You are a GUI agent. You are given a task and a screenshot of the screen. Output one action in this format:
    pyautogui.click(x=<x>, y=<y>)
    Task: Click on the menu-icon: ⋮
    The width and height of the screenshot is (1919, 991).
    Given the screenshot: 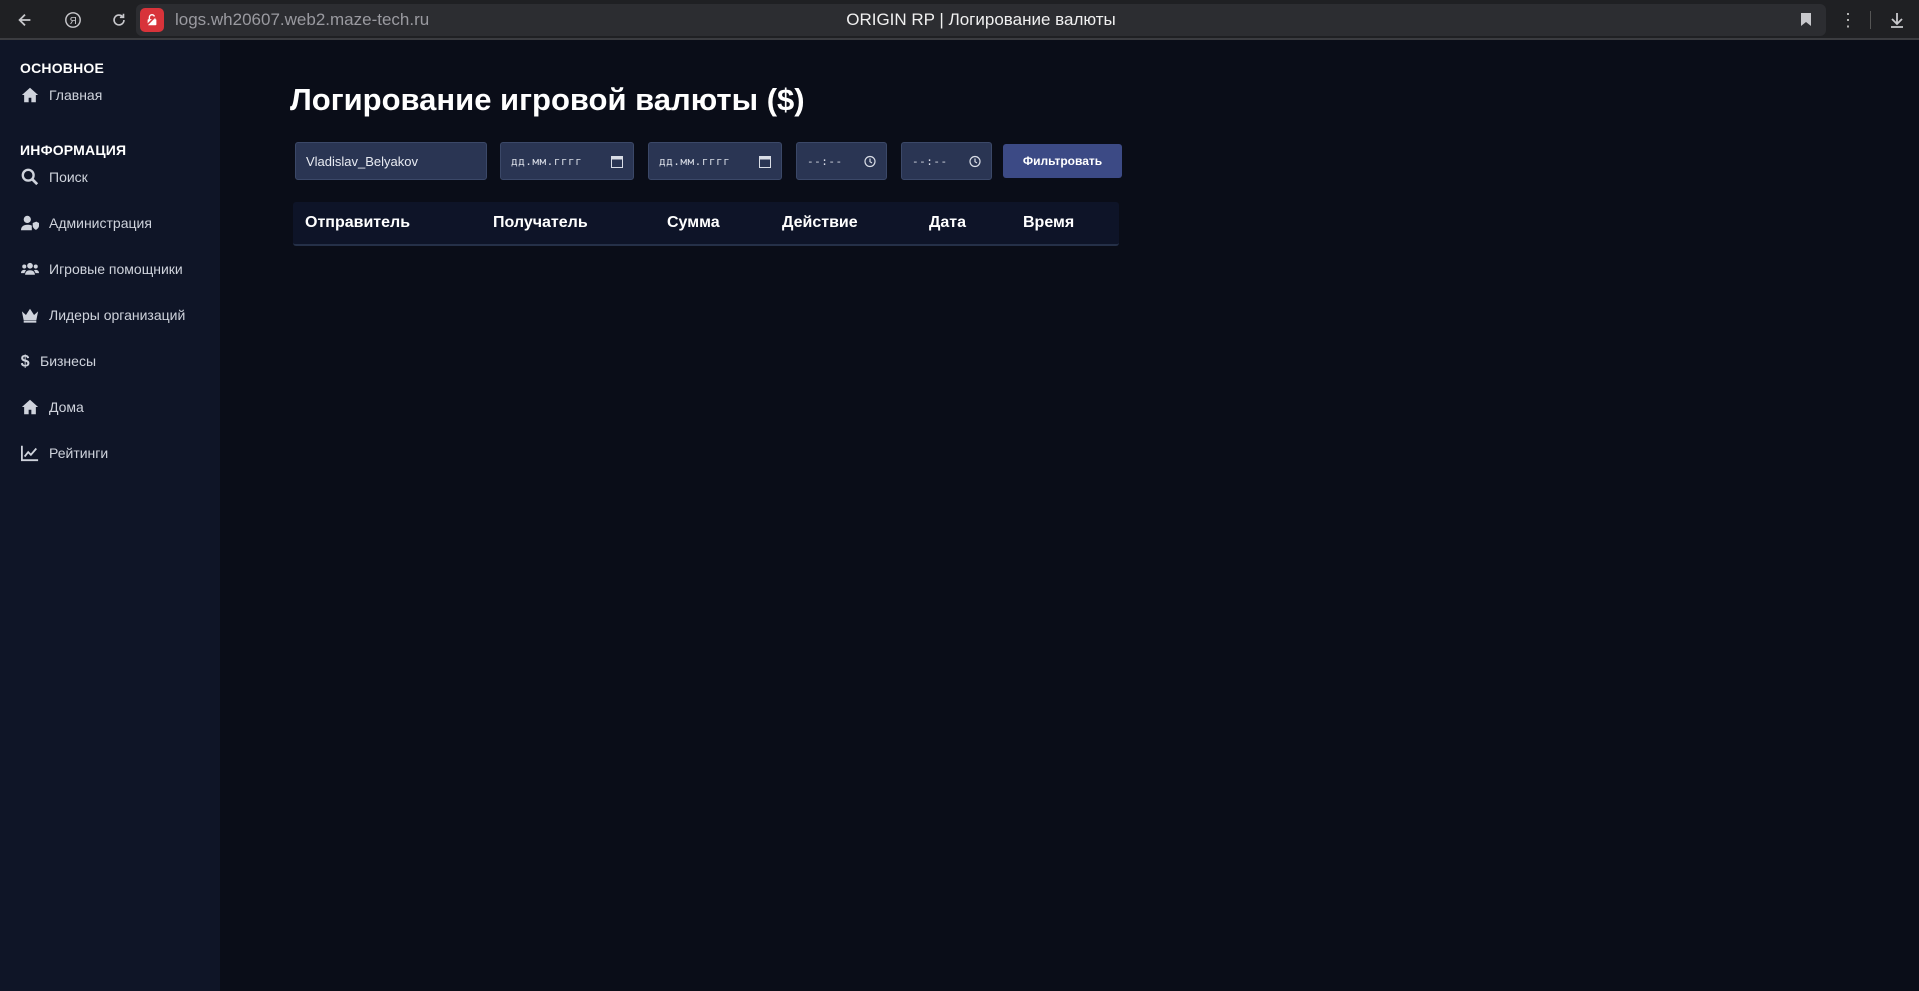 What is the action you would take?
    pyautogui.click(x=1848, y=20)
    